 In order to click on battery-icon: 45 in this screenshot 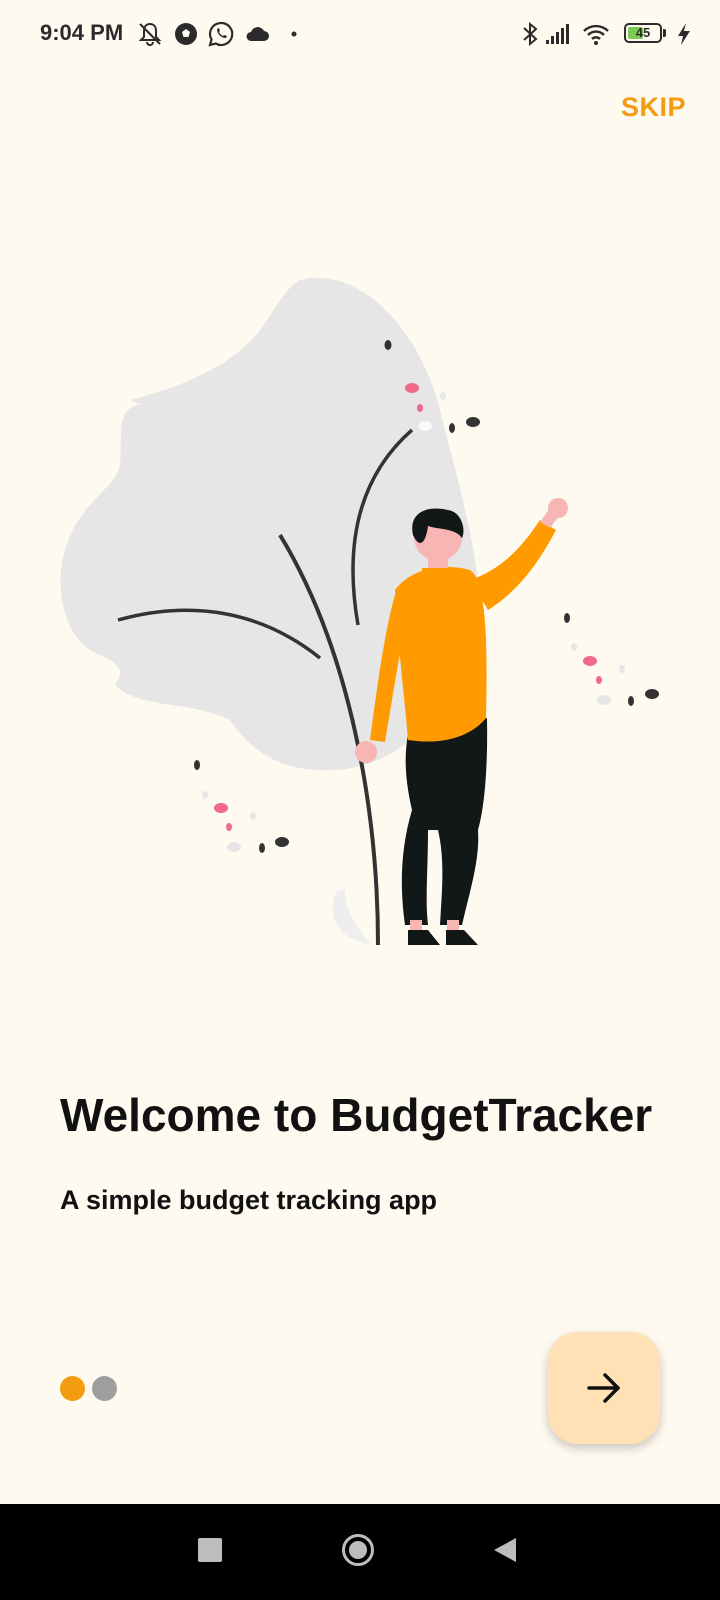, I will do `click(643, 33)`.